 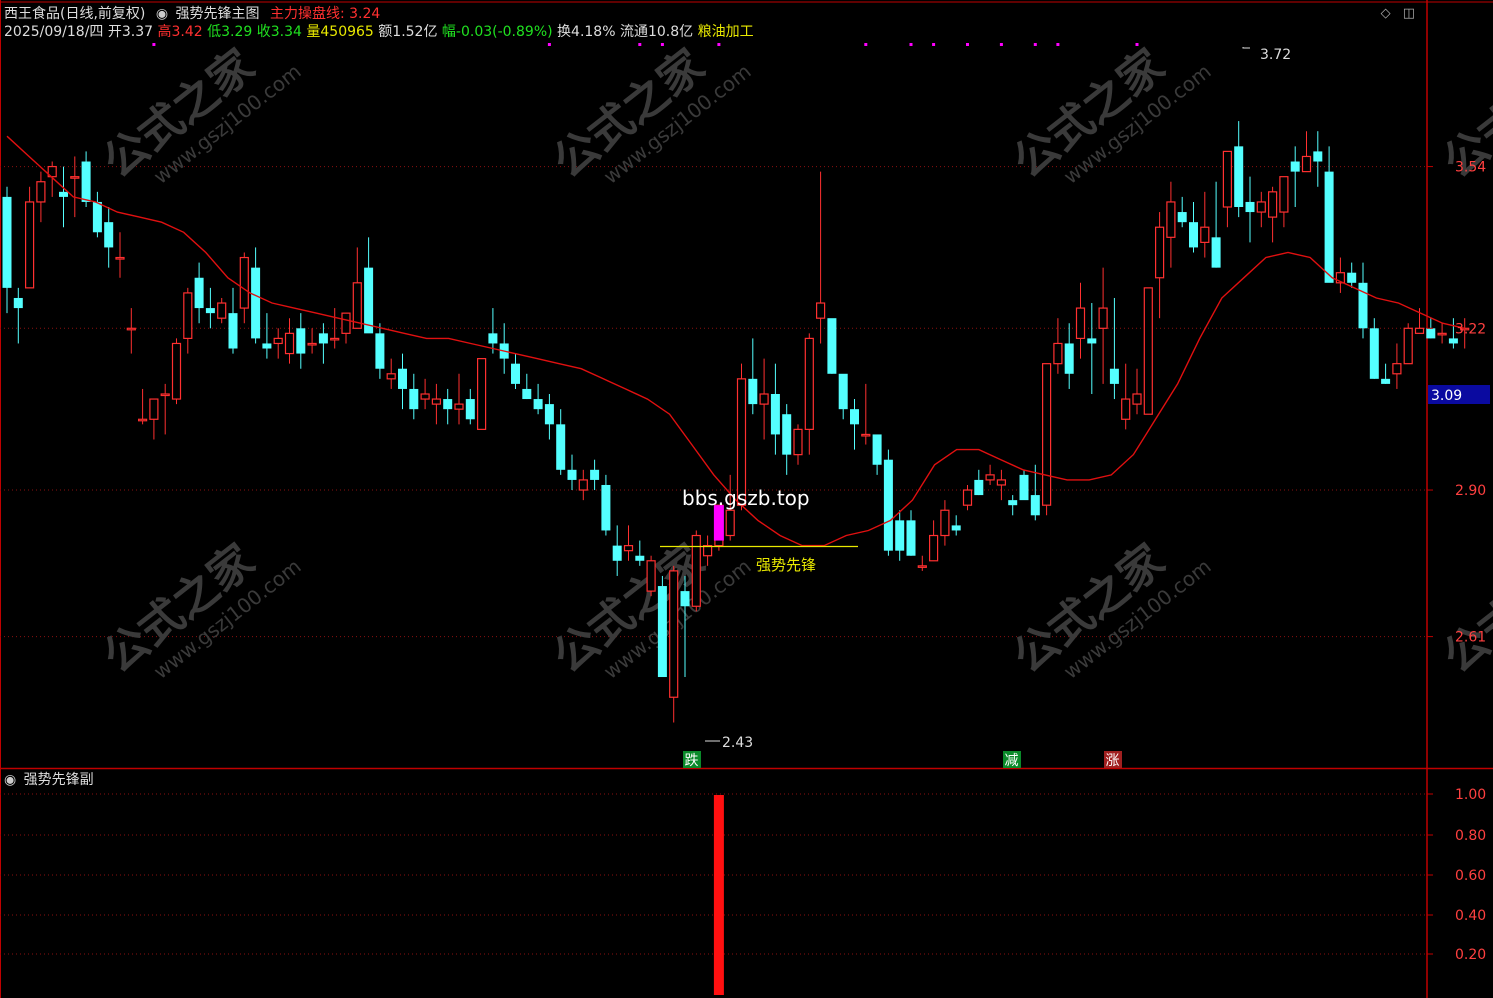 I want to click on sub-panel-header: ◉ 强势先锋副, so click(x=49, y=780).